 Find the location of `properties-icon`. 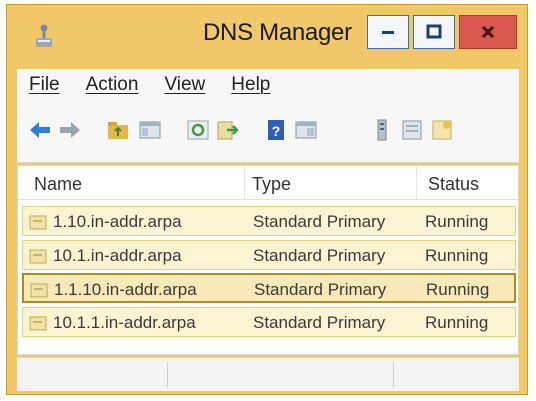

properties-icon is located at coordinates (306, 130).